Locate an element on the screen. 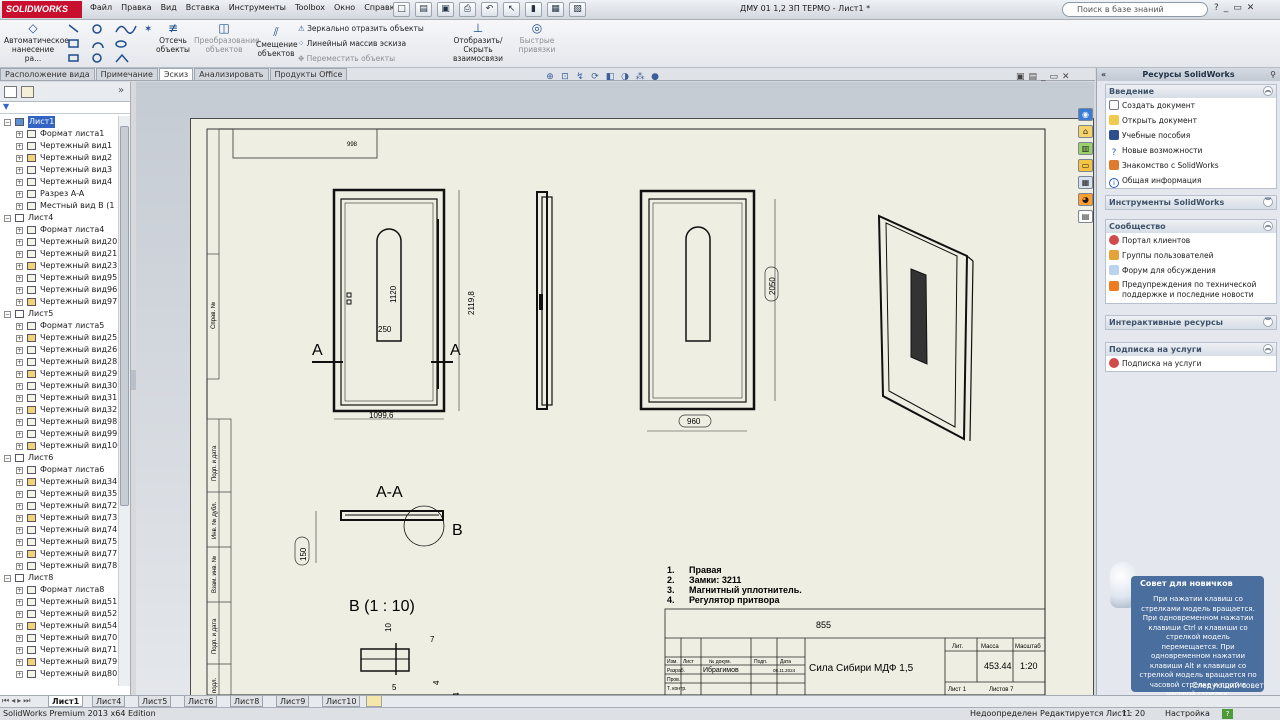 The height and width of the screenshot is (720, 1280). link-user-groups: Группы пользователей is located at coordinates (1191, 255).